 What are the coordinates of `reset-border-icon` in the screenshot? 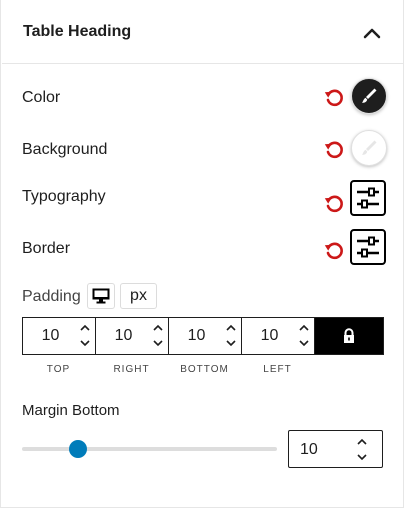 It's located at (334, 250).